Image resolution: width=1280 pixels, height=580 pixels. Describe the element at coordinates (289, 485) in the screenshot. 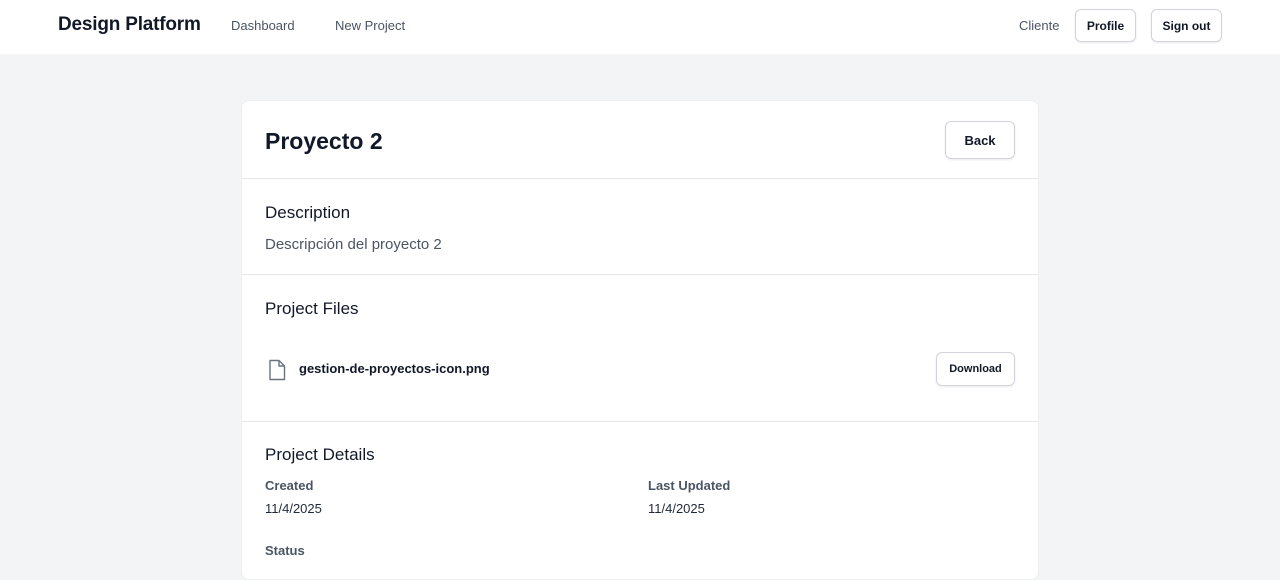

I see `created-label: Created` at that location.